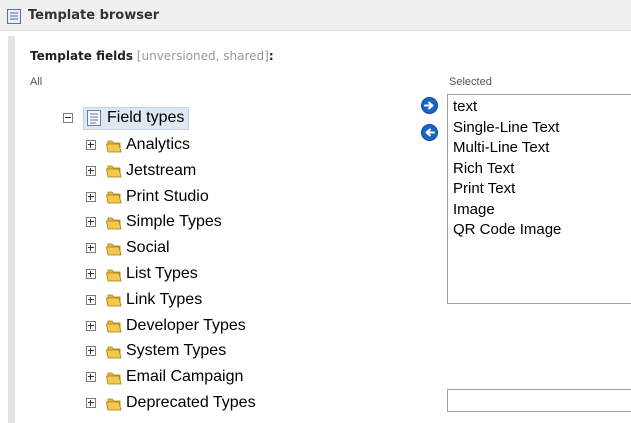  I want to click on tree-node: System Types, so click(156, 351).